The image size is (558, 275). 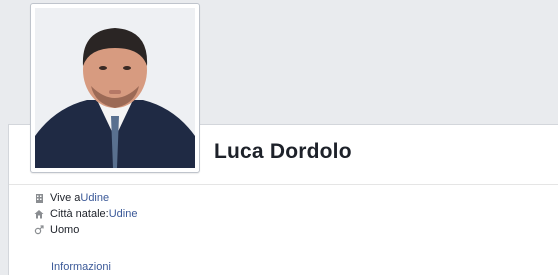 I want to click on info-lives-in: Vive a Udine, so click(x=85, y=198).